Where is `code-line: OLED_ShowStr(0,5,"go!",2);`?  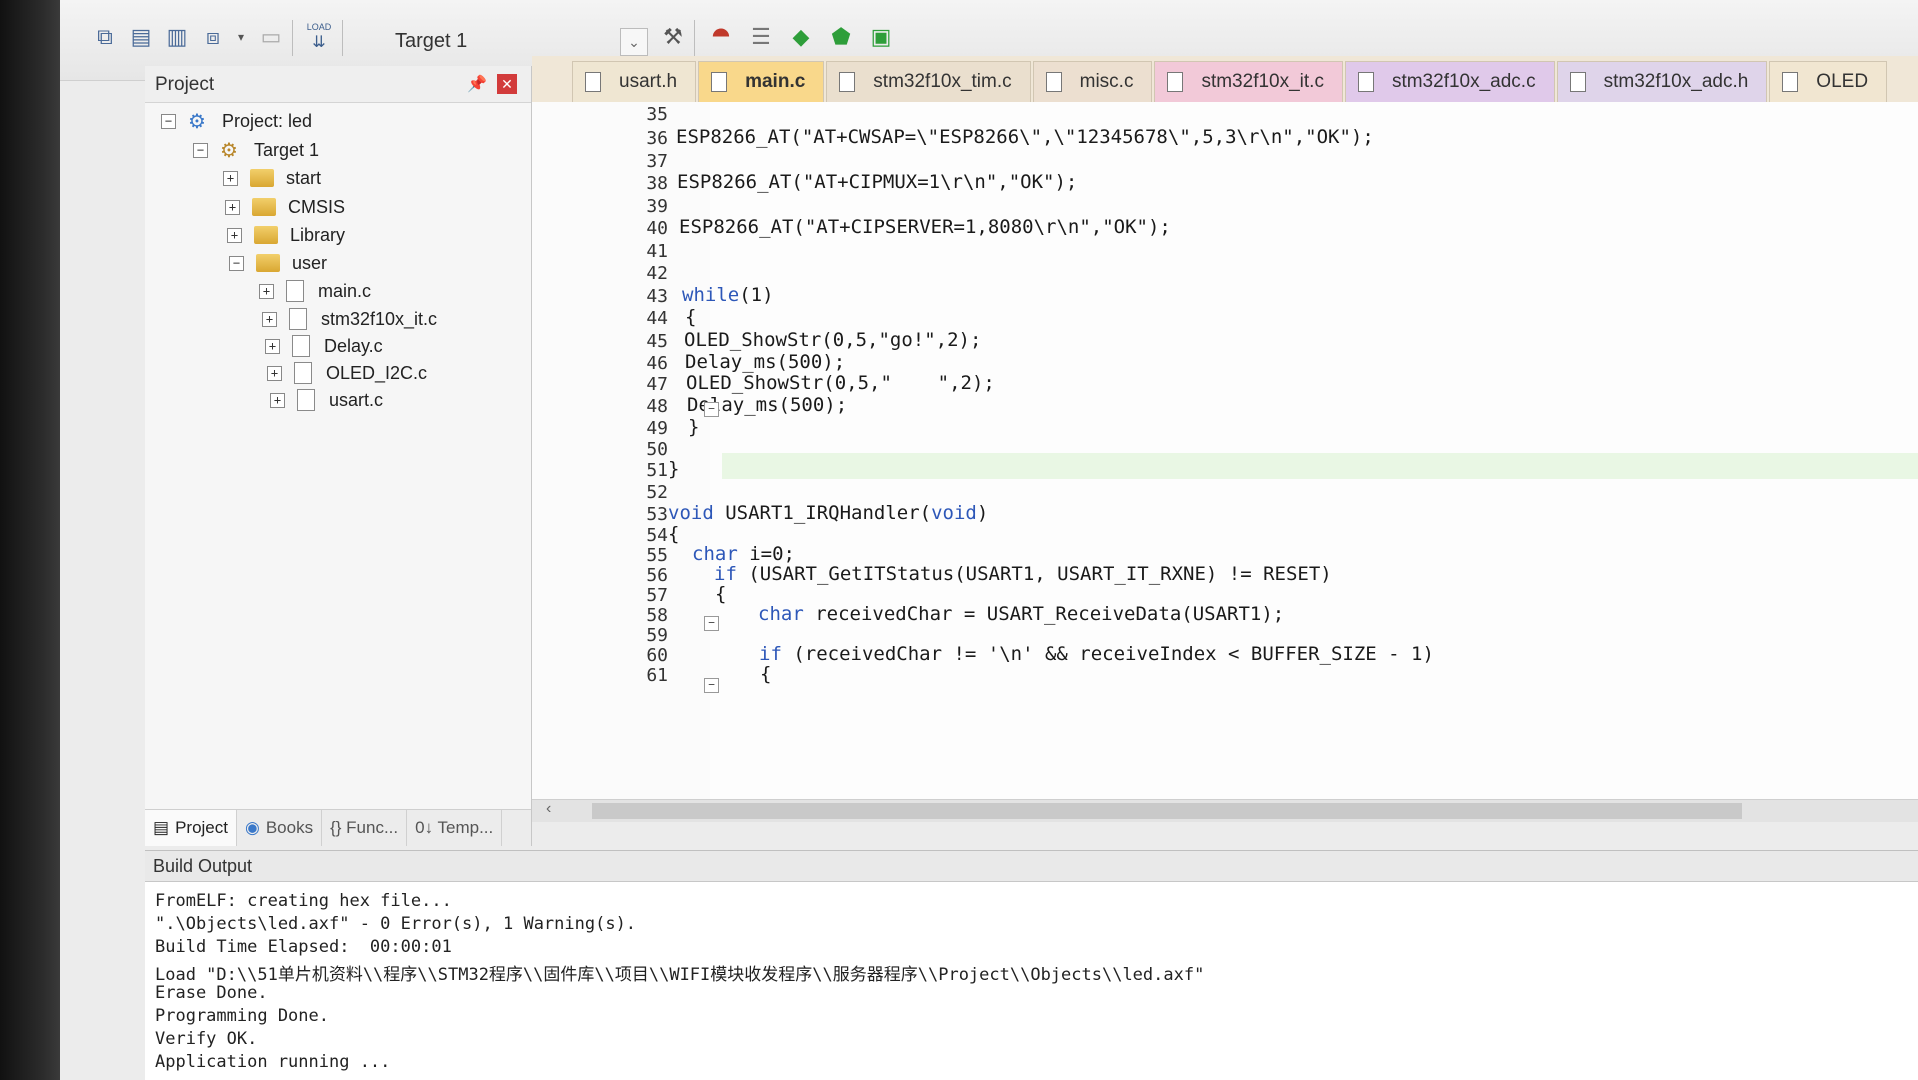
code-line: OLED_ShowStr(0,5,"go!",2); is located at coordinates (833, 340).